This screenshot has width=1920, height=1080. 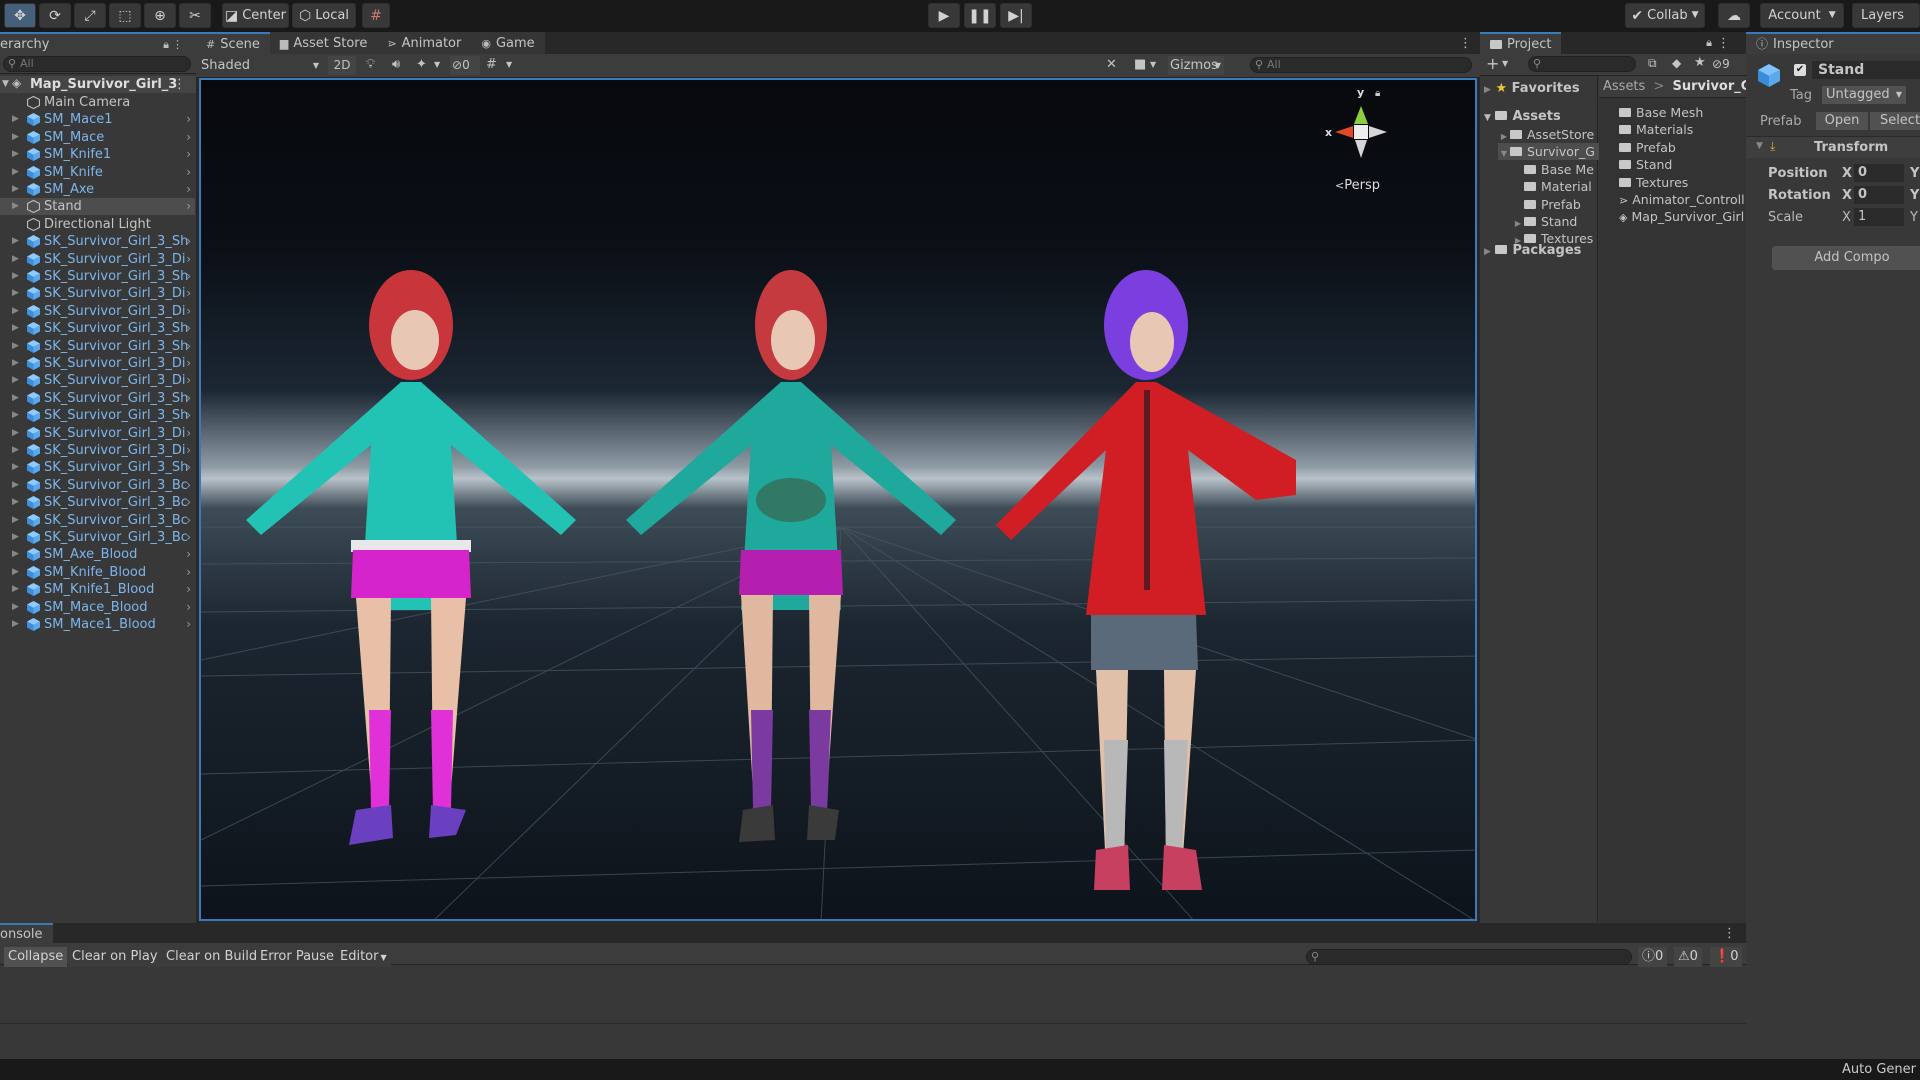 I want to click on add-icon: +, so click(x=1492, y=64).